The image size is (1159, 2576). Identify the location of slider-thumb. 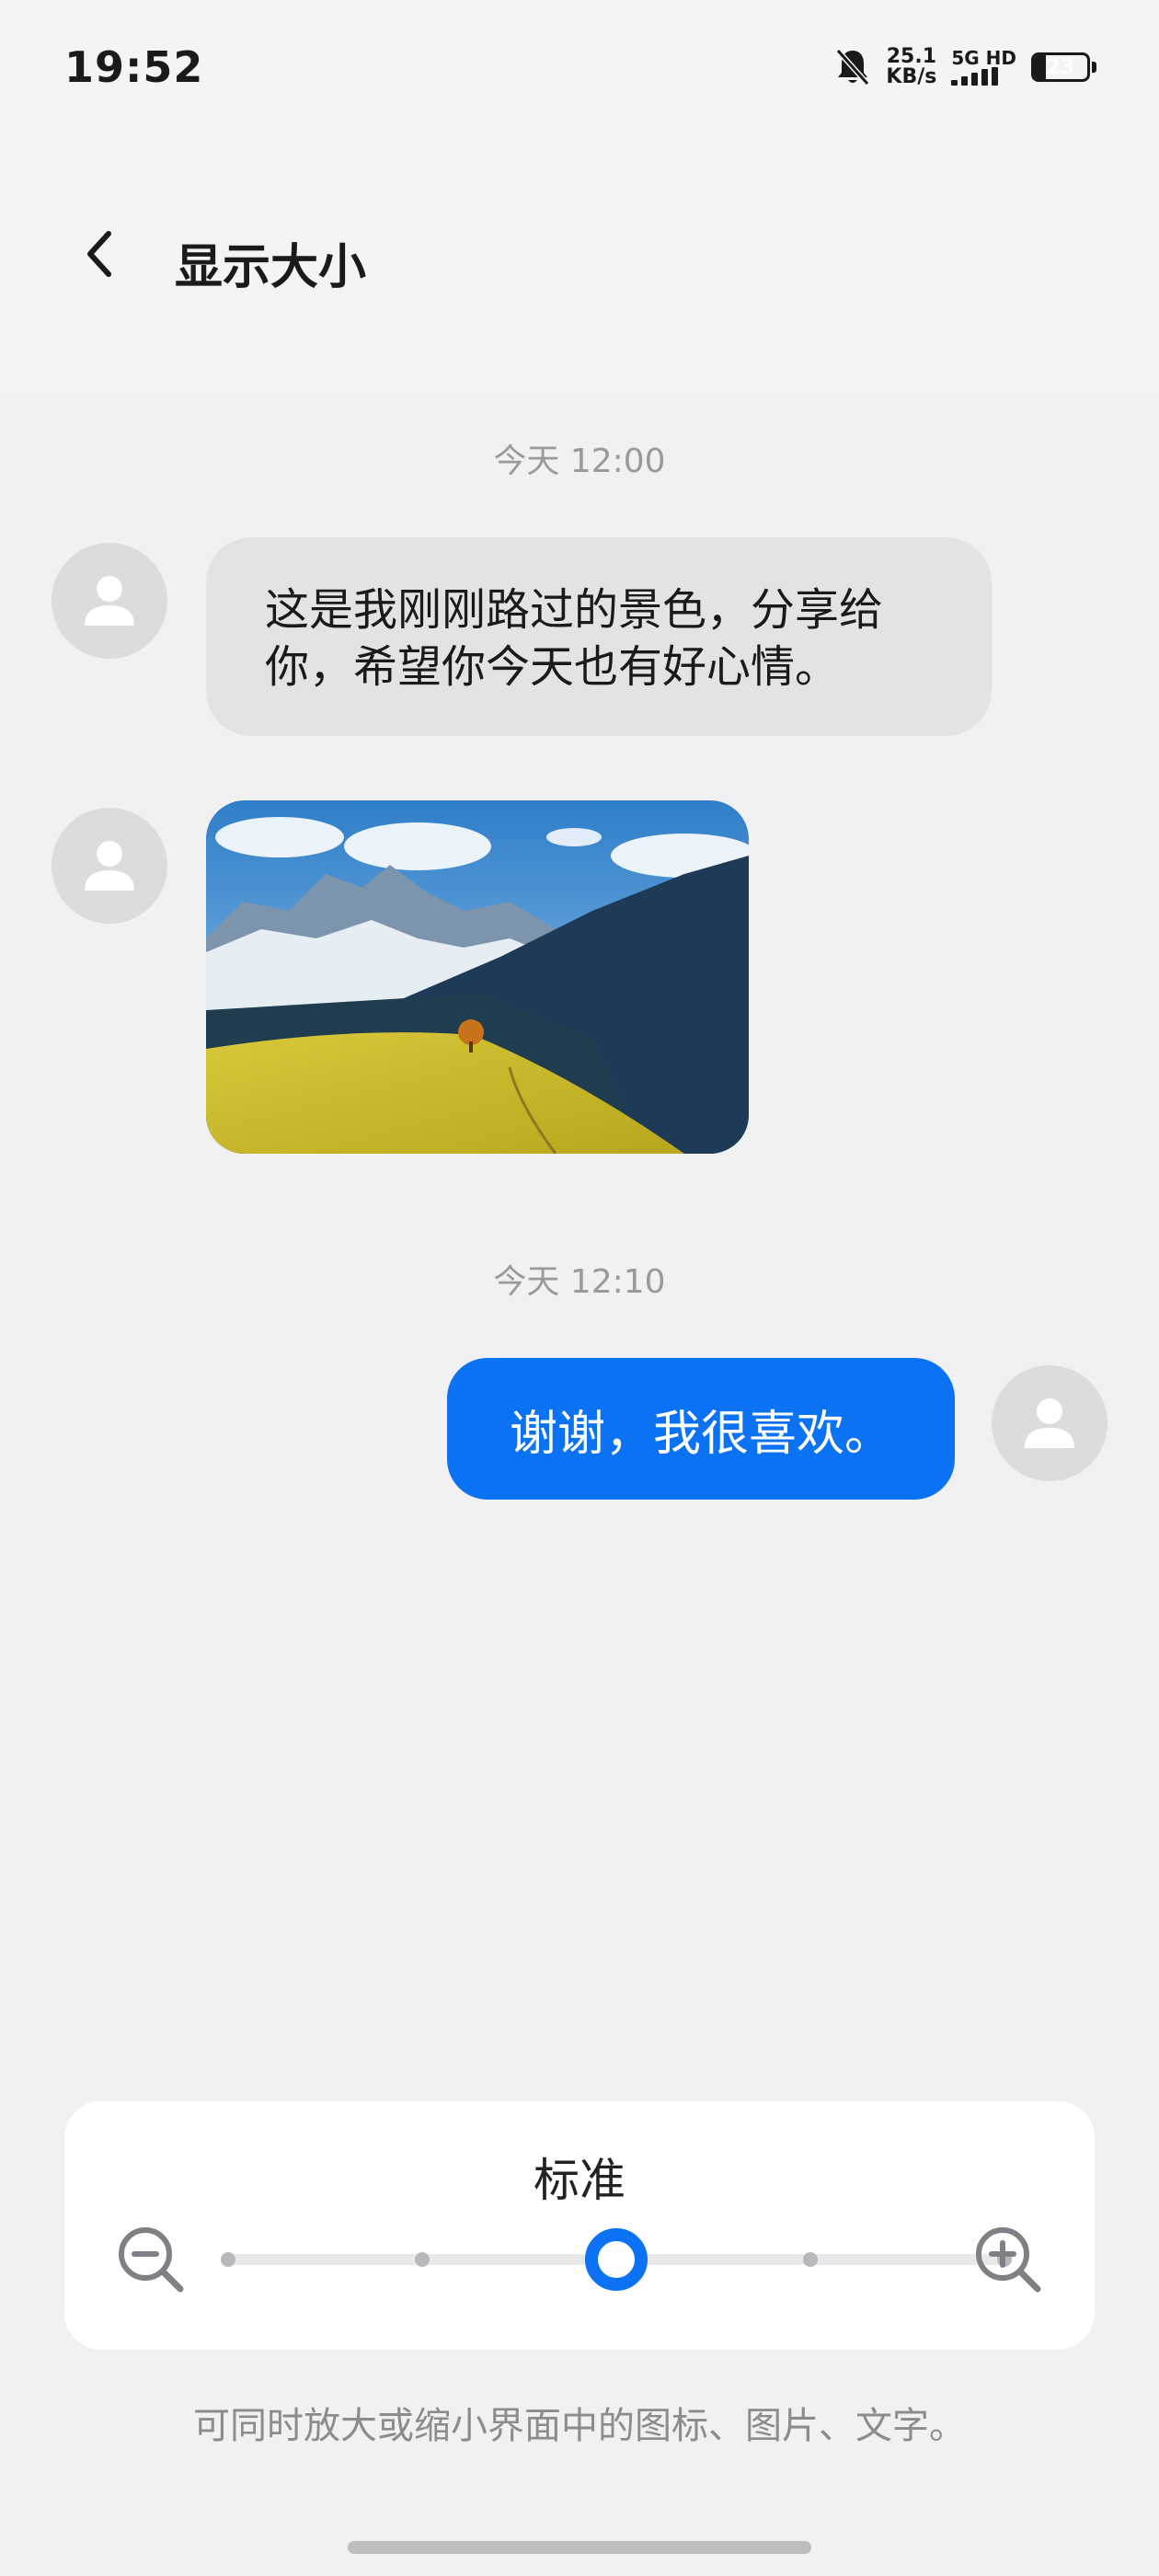
(616, 2259).